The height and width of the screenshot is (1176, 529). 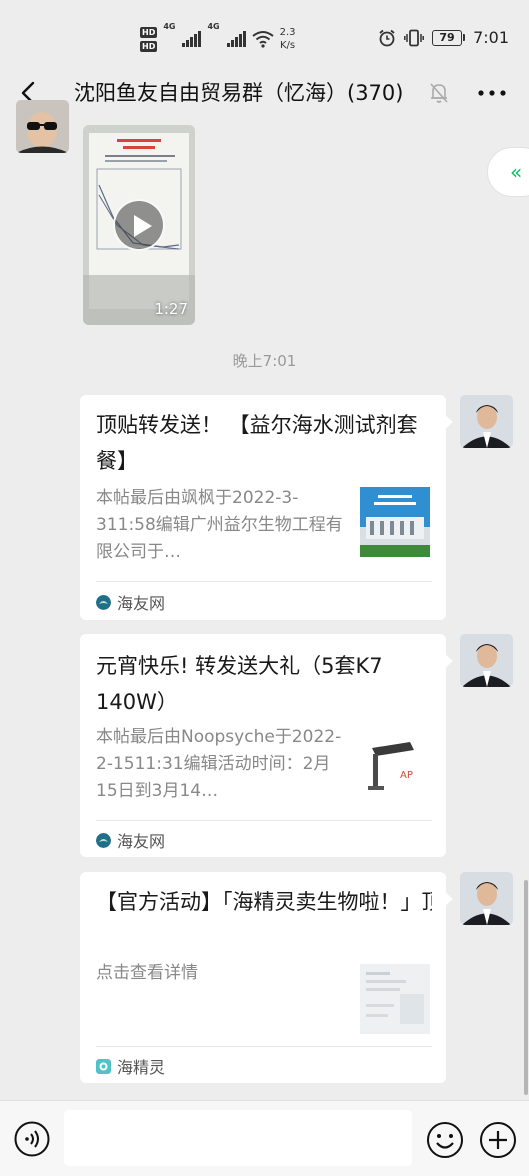 I want to click on network-type-right: 4G, so click(x=213, y=26).